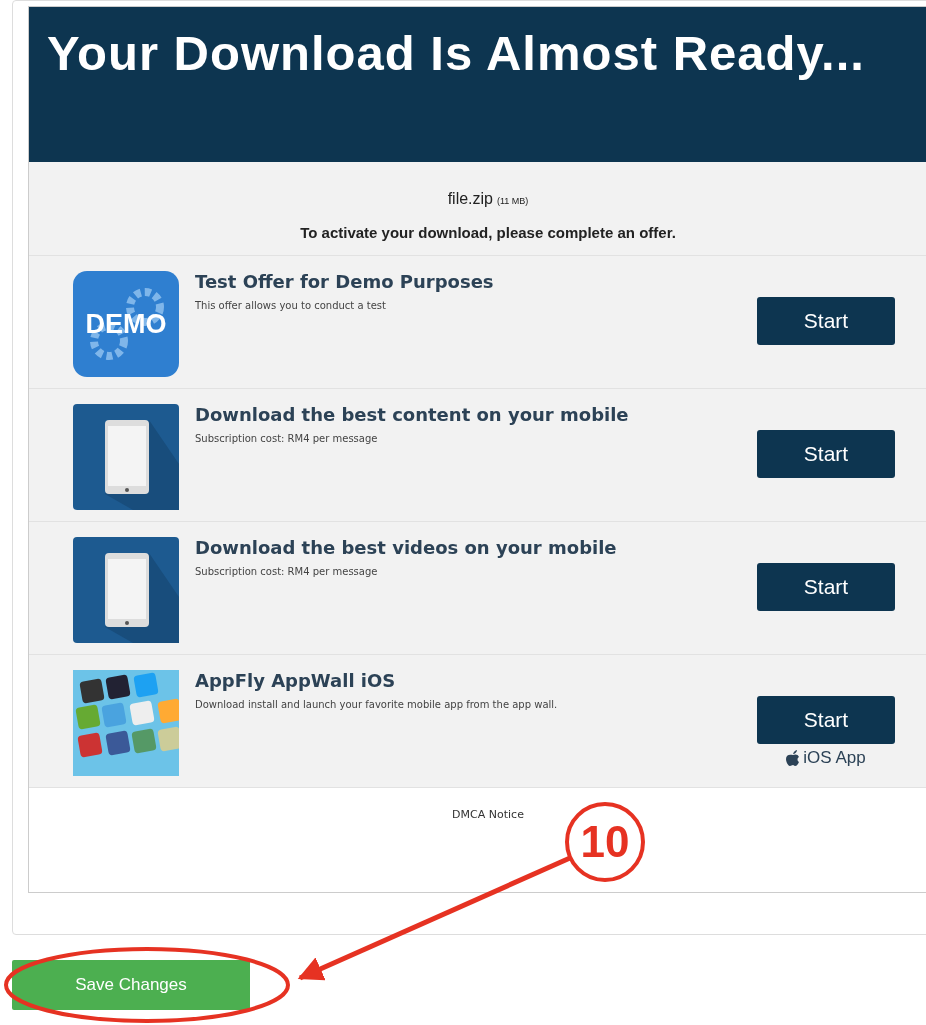 The height and width of the screenshot is (1025, 926). I want to click on app-grid-icon, so click(126, 723).